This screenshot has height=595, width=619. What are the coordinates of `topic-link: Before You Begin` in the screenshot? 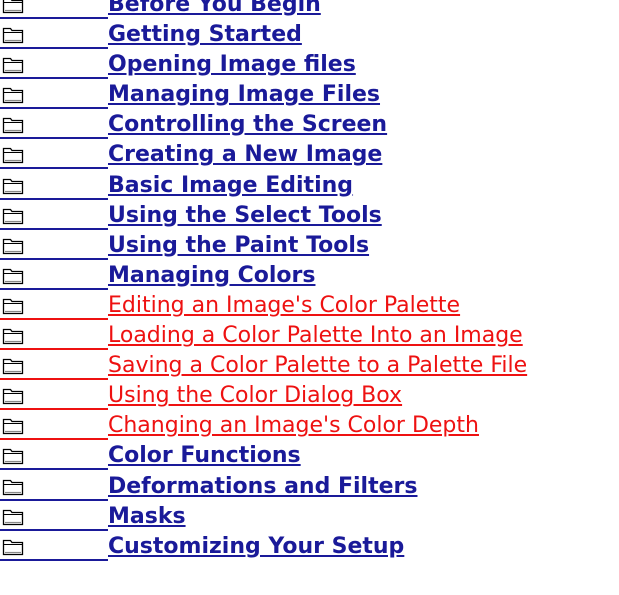 It's located at (160, 9).